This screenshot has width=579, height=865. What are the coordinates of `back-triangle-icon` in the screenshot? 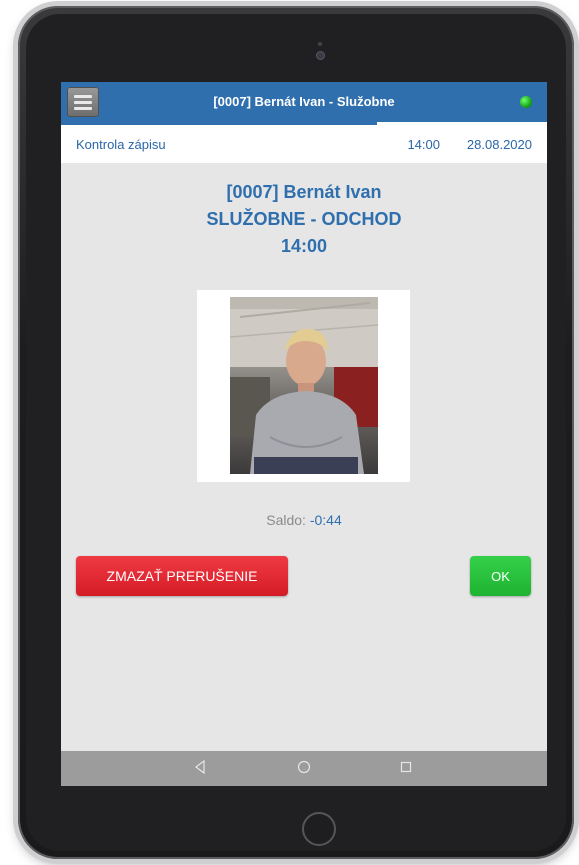 It's located at (200, 767).